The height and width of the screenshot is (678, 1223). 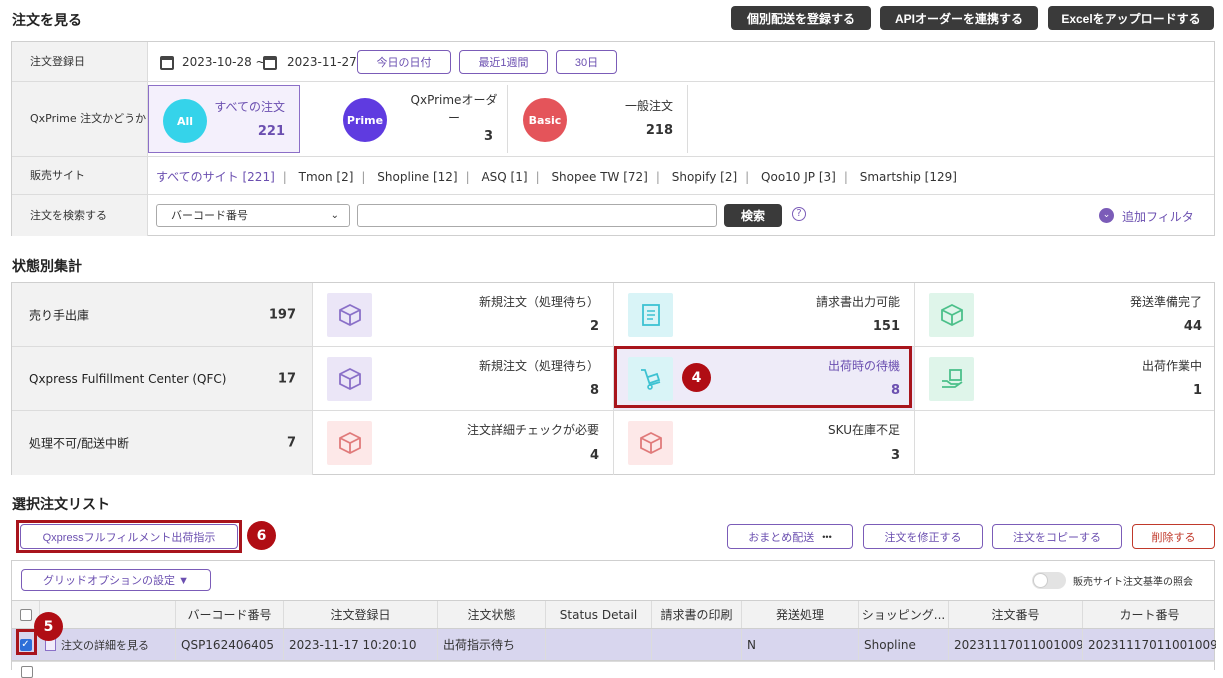 I want to click on box-icon, so click(x=349, y=315).